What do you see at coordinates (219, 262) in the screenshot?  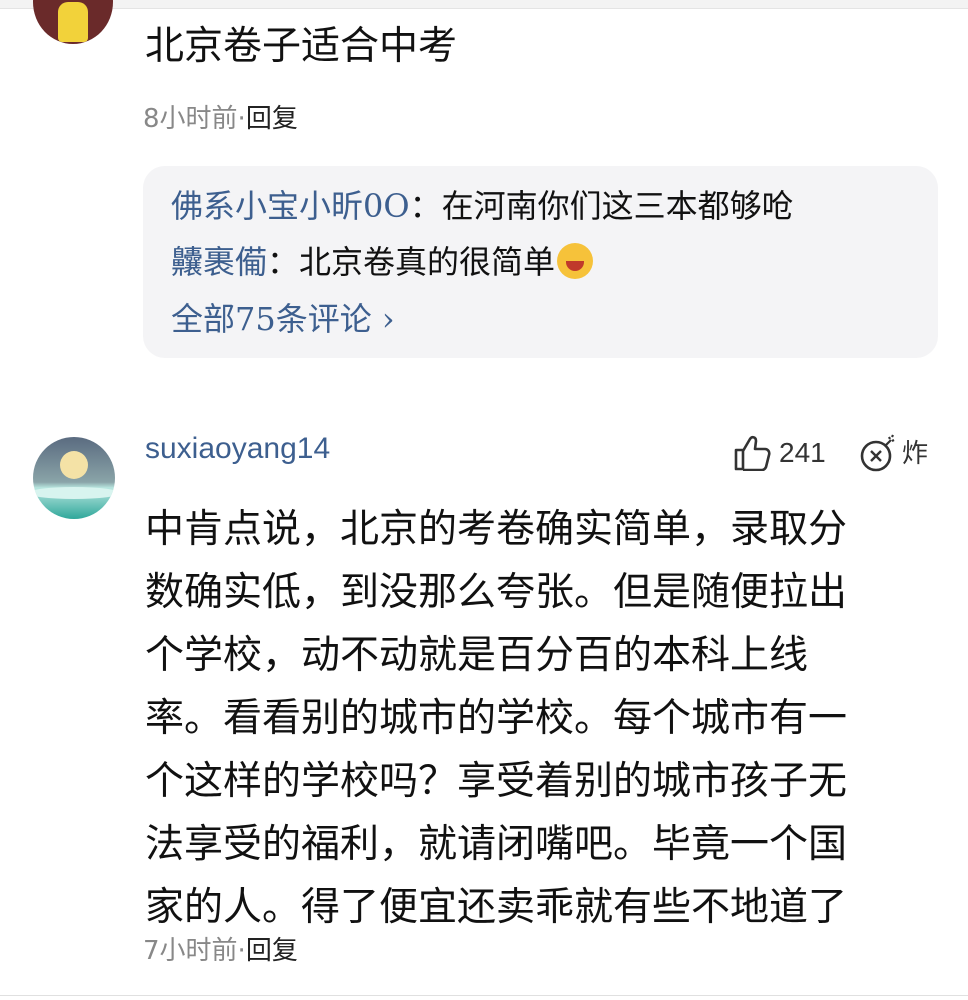 I see `reply-author: 齉裹僃` at bounding box center [219, 262].